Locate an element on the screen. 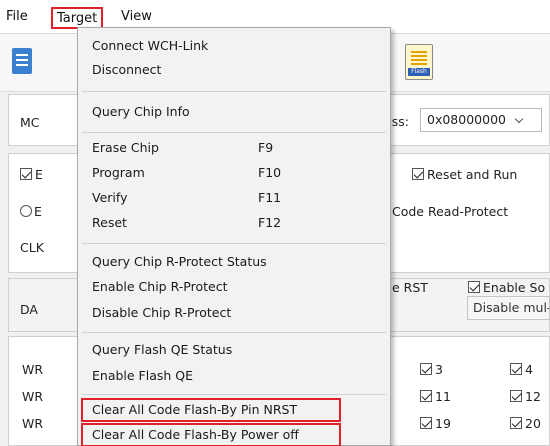 The height and width of the screenshot is (446, 550). address-value: 0x08000000 is located at coordinates (466, 119).